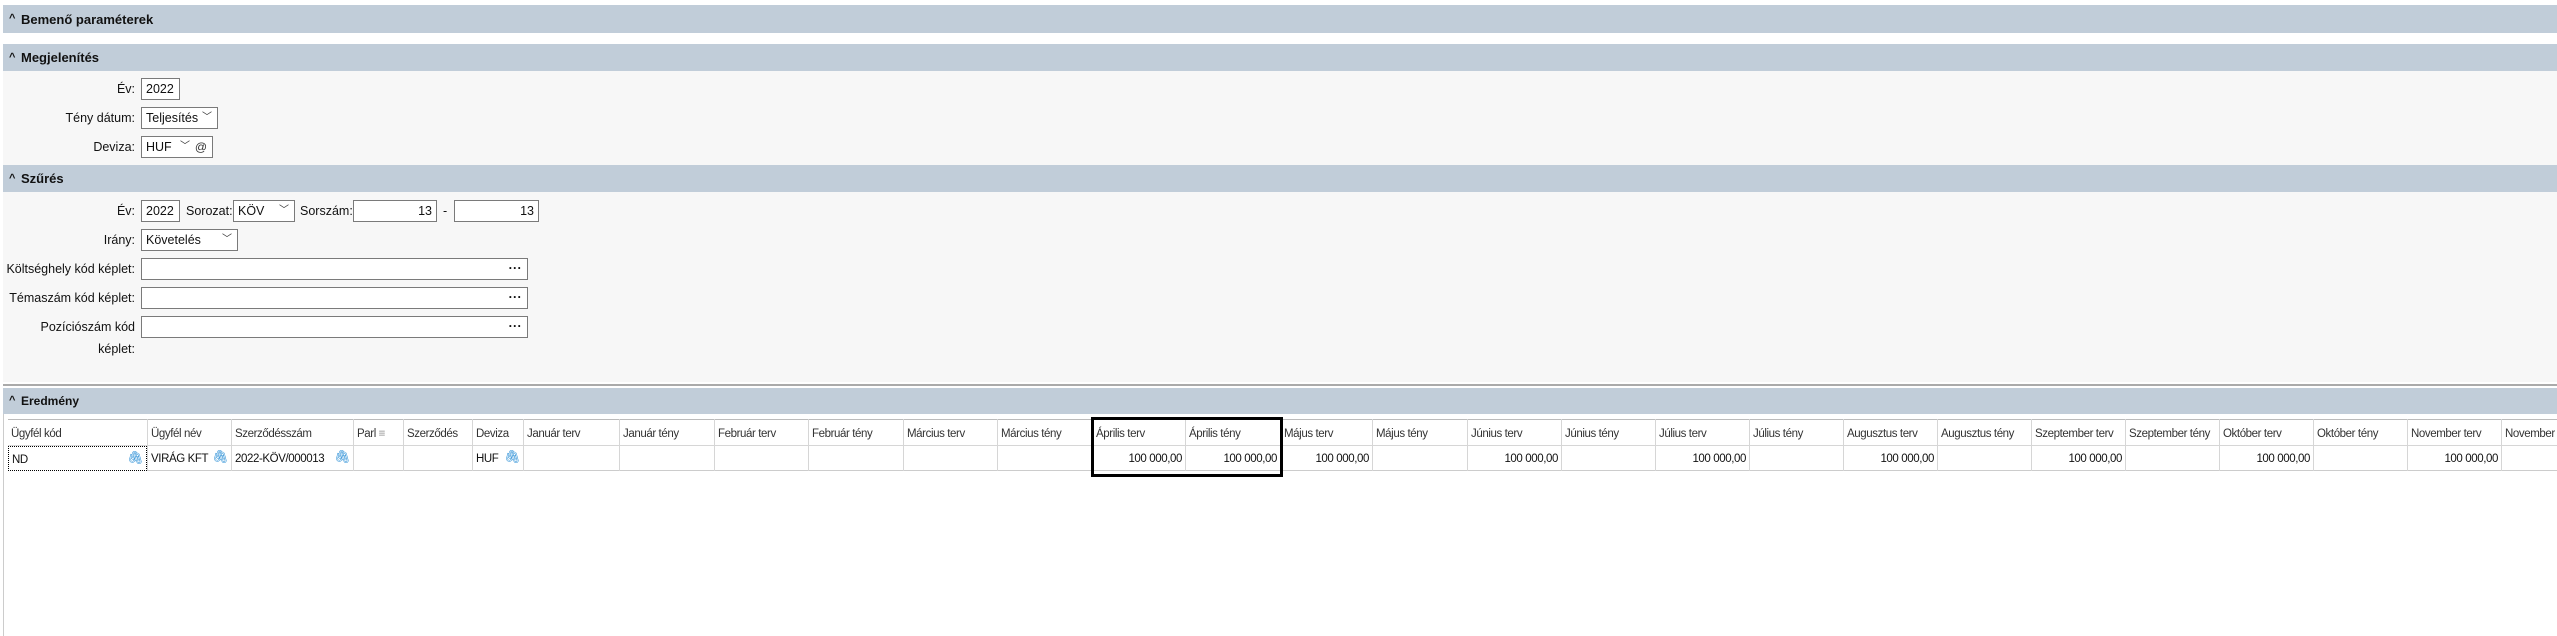 The width and height of the screenshot is (2557, 636). Describe the element at coordinates (950, 432) in the screenshot. I see `column-header: Március terv` at that location.